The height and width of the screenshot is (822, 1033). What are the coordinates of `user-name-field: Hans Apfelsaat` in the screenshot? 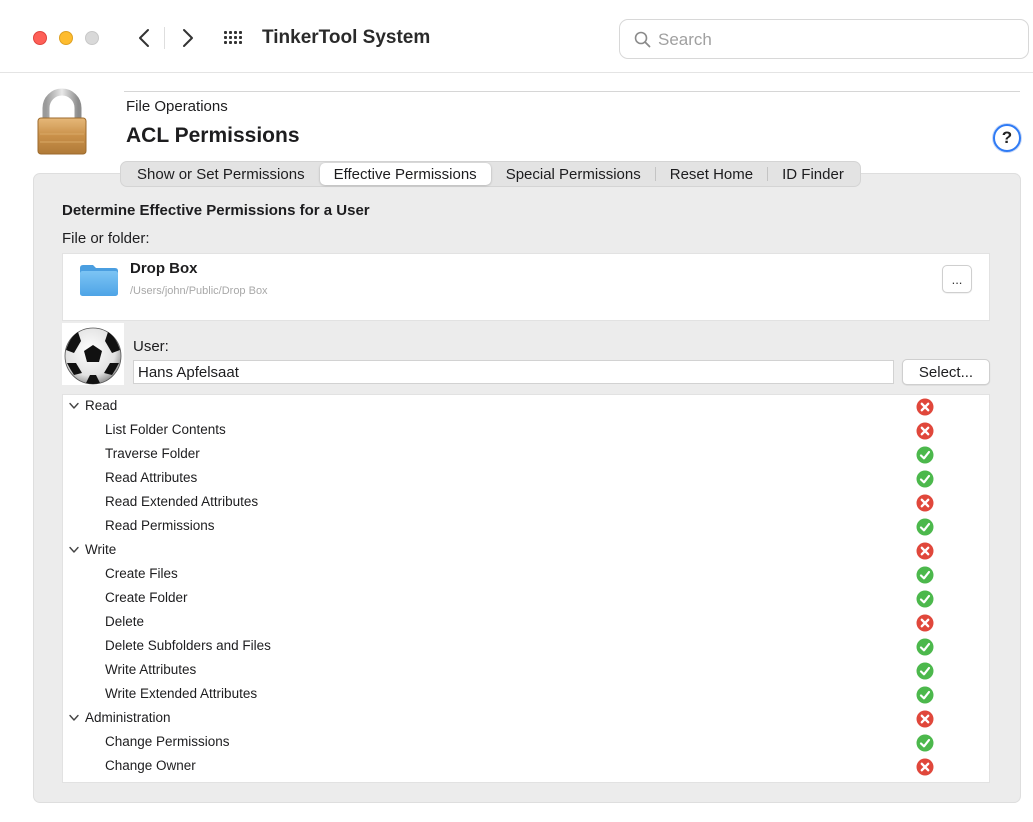 It's located at (513, 372).